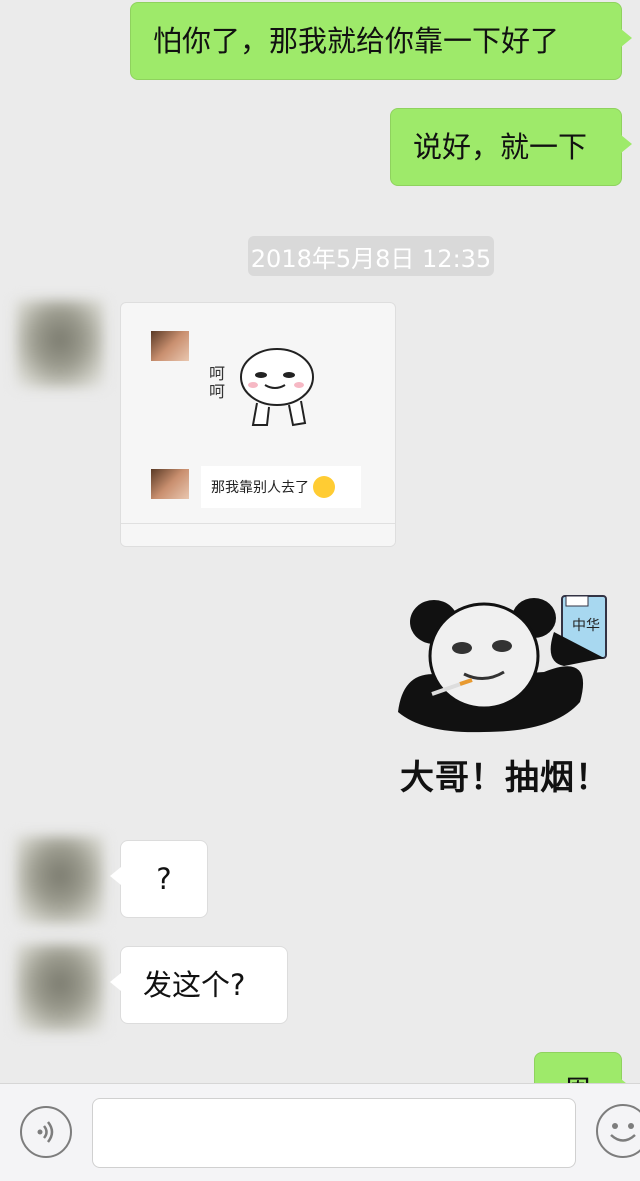  Describe the element at coordinates (334, 1133) in the screenshot. I see `message-input` at that location.